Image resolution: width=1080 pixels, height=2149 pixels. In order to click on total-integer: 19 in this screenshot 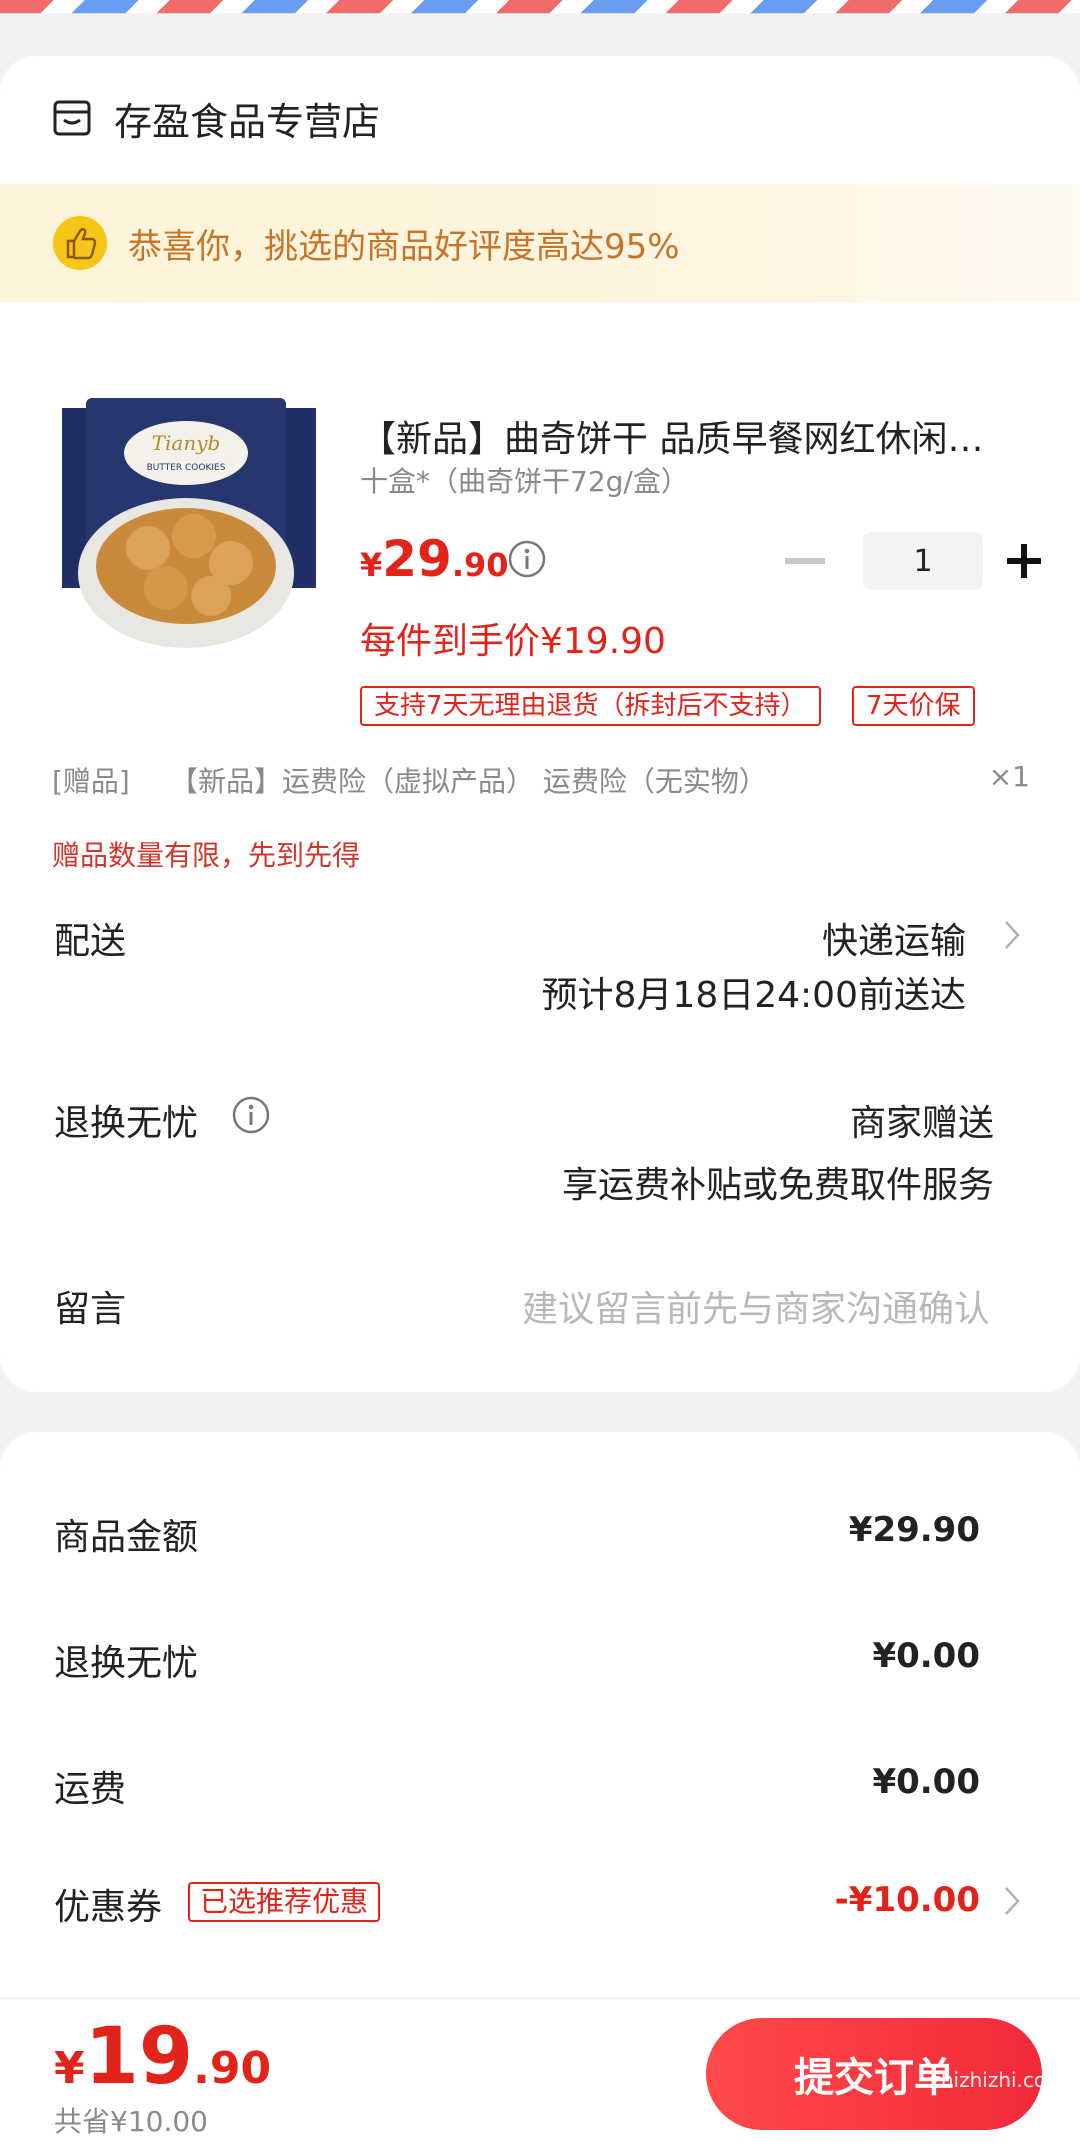, I will do `click(139, 2057)`.